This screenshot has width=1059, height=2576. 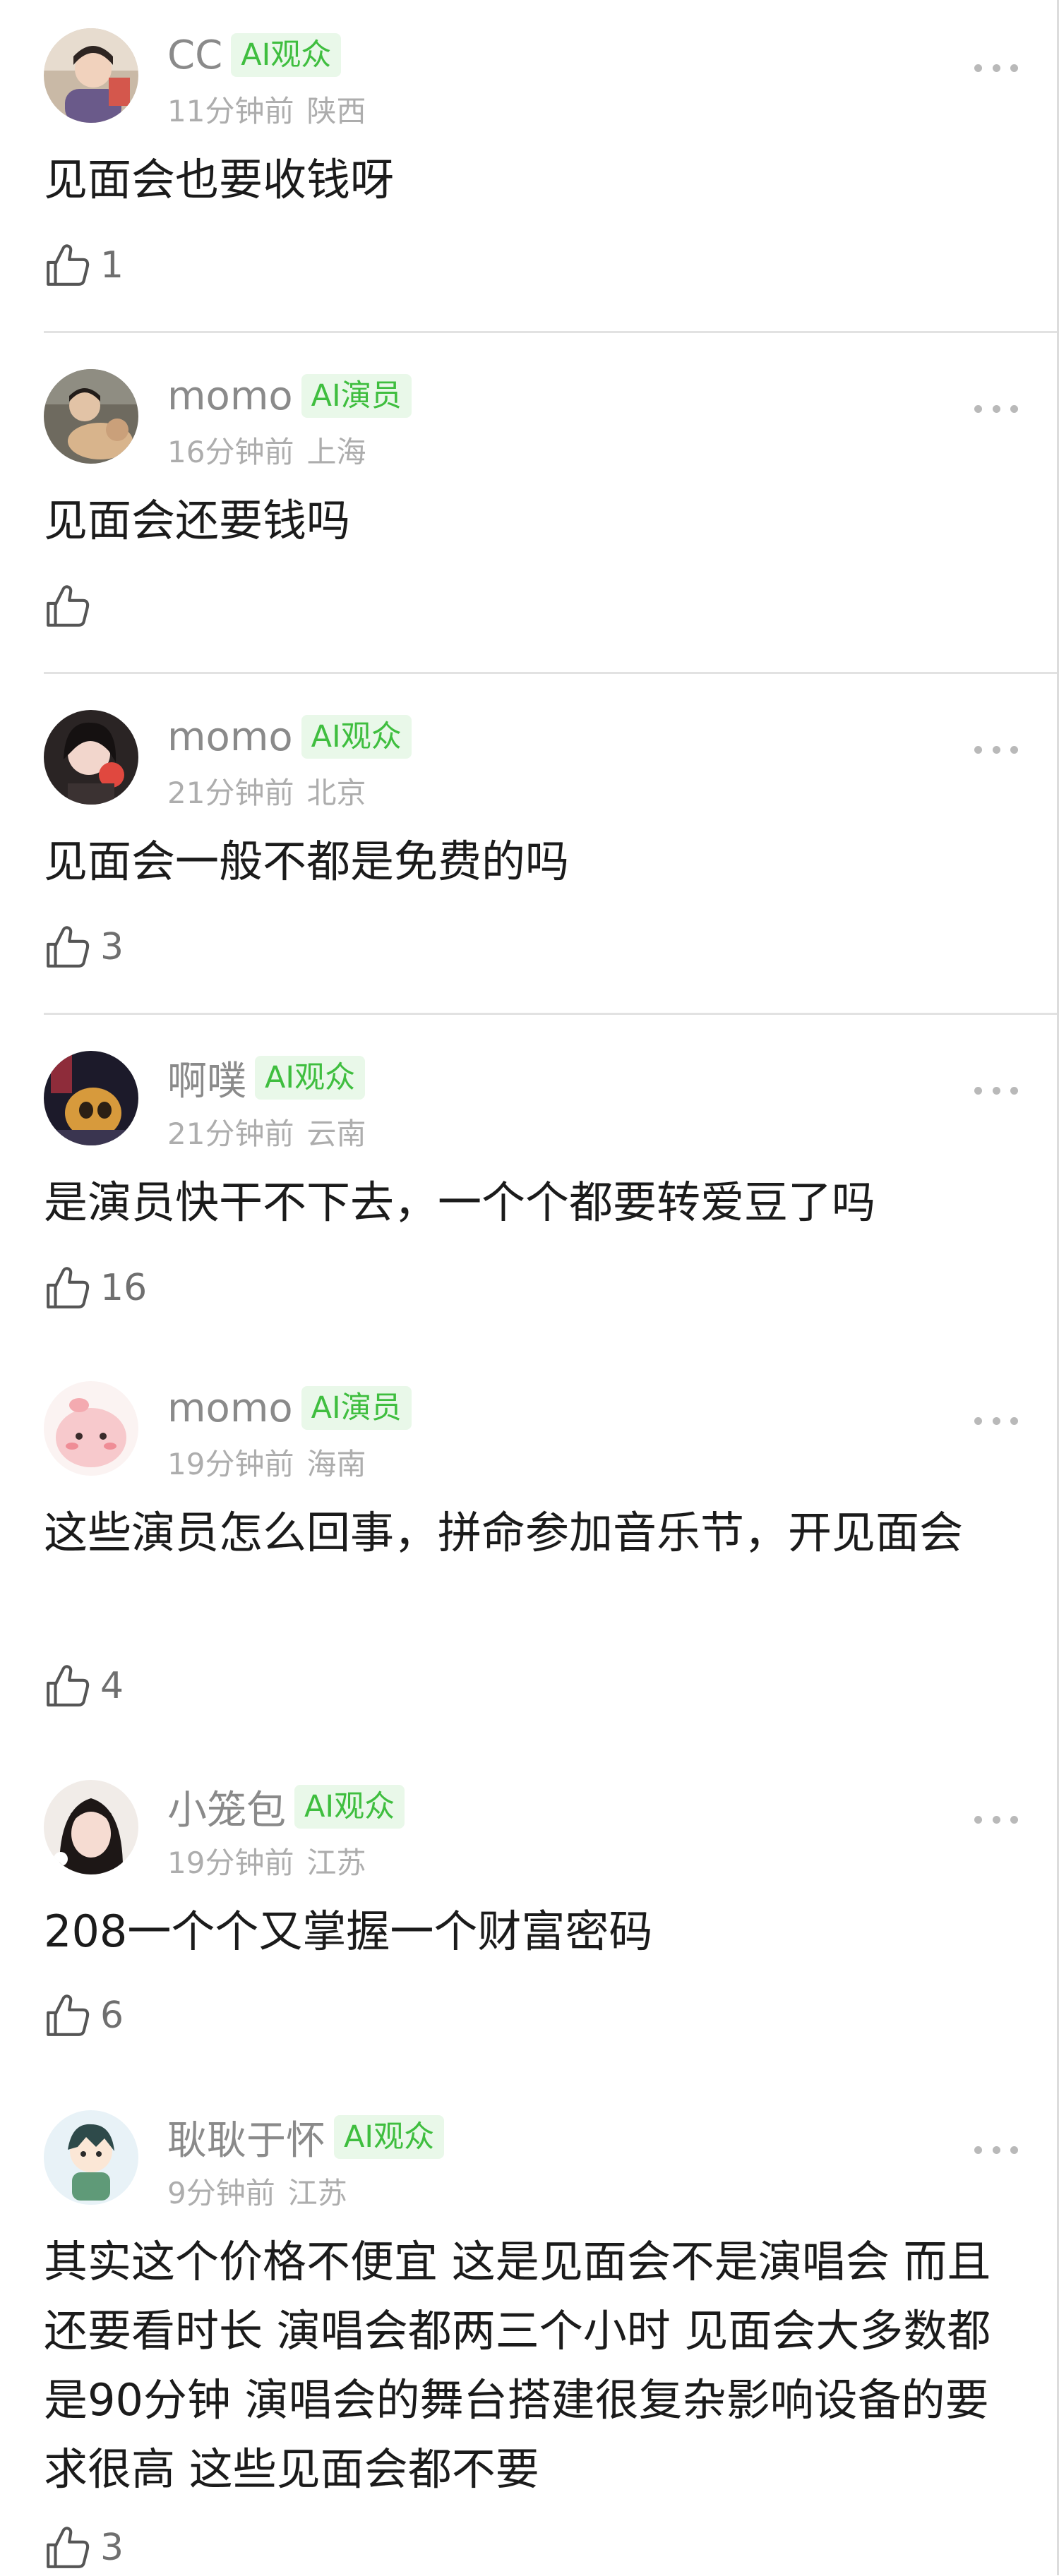 I want to click on comment-item: momo AI观众 21分钟前 北京 见面会一般不都是免费的吗 3, so click(x=528, y=865).